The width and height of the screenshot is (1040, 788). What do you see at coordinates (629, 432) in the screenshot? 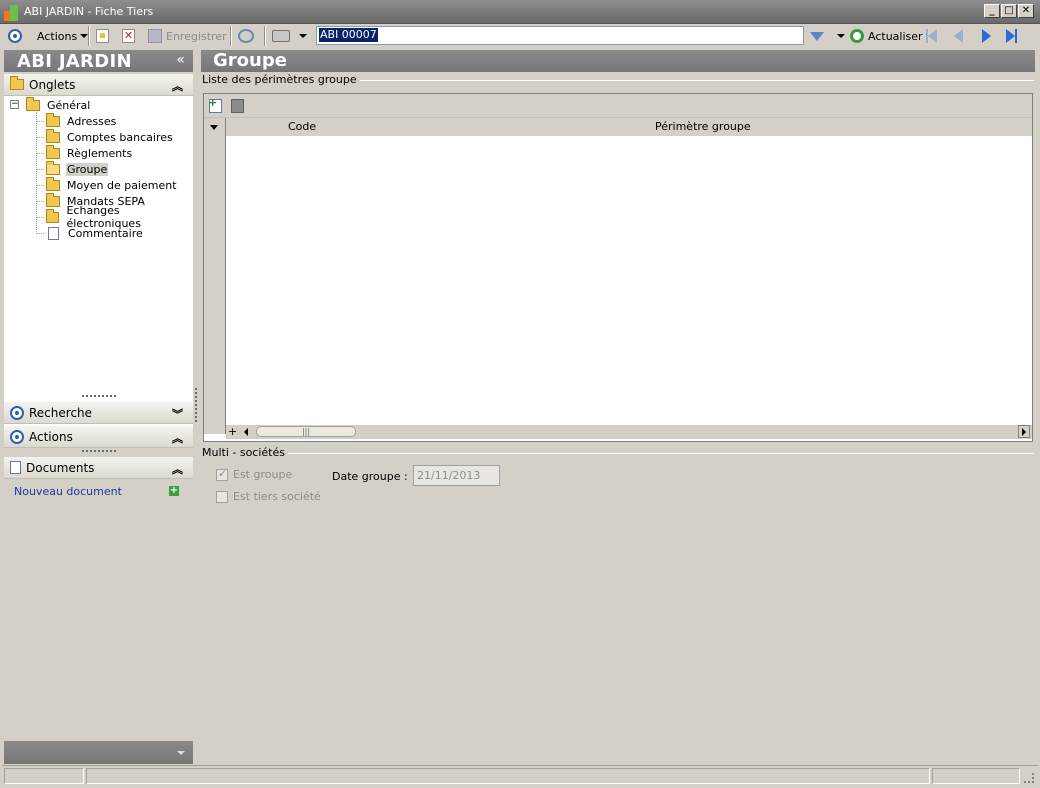
I see `horizontal-scrollbar: + |||` at bounding box center [629, 432].